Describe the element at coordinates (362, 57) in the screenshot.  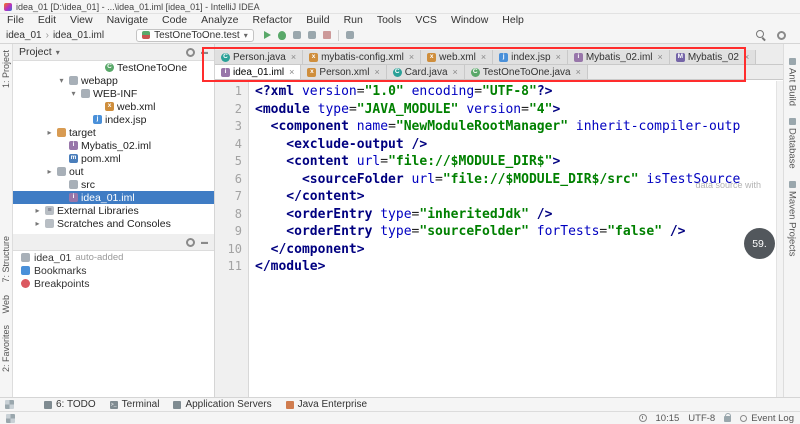
I see `editor-tab-mybatis-config-xml: mybatis-config.xml×` at that location.